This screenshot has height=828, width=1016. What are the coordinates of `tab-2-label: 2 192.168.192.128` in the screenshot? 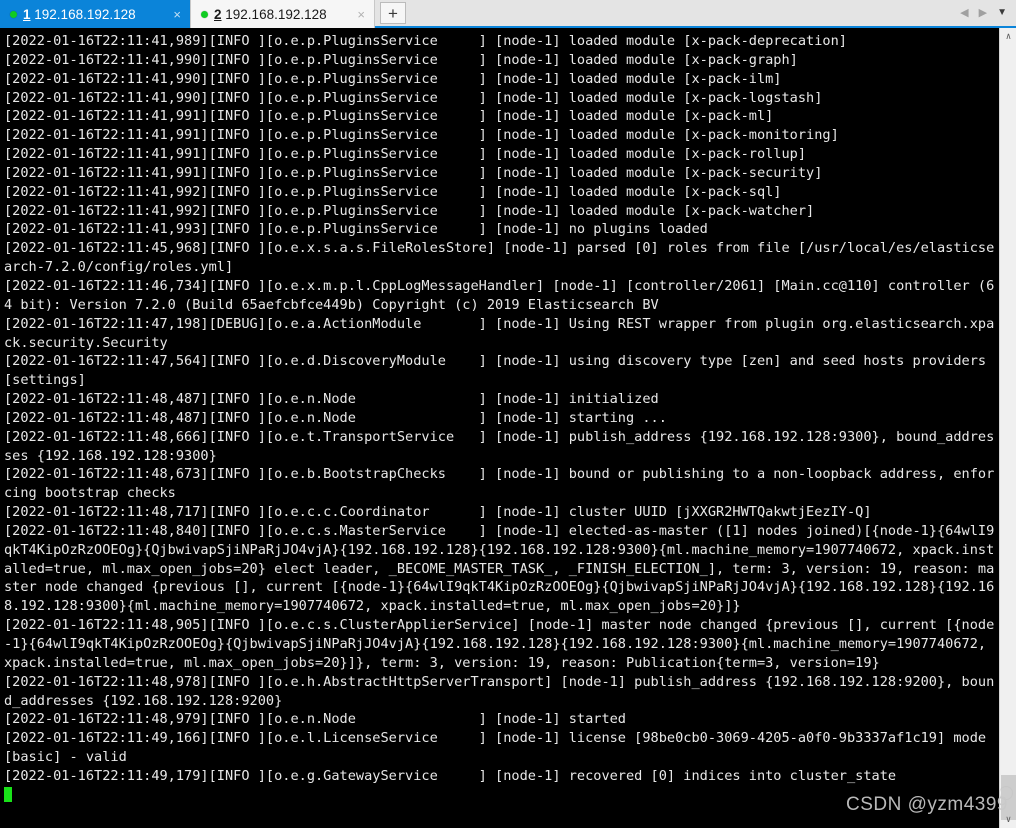 It's located at (281, 14).